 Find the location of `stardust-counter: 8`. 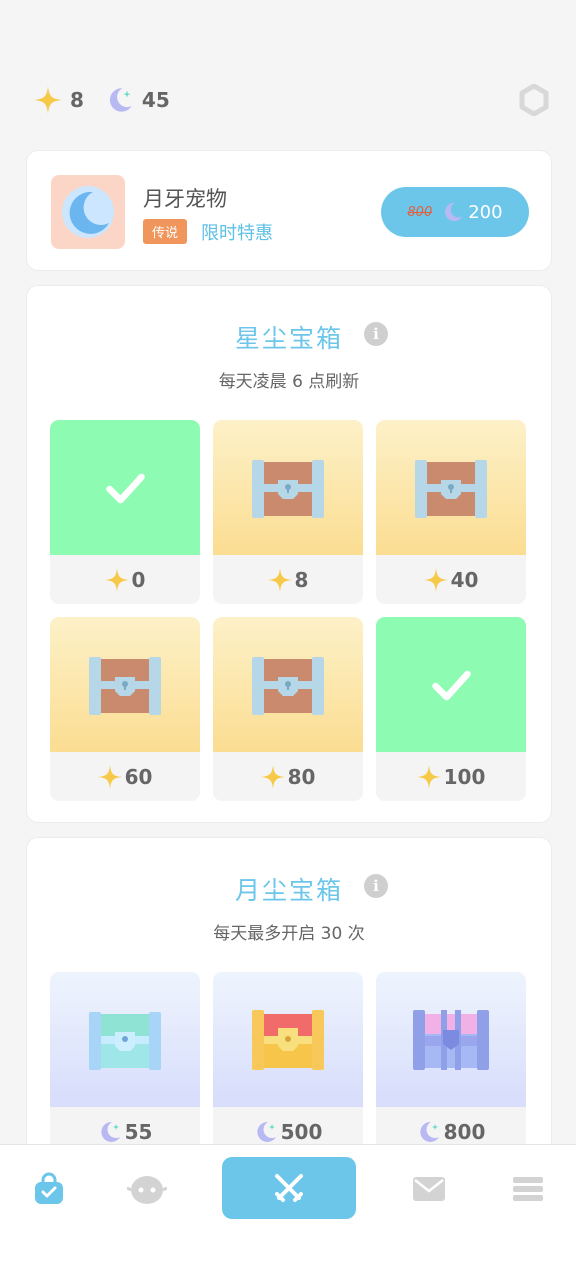

stardust-counter: 8 is located at coordinates (59, 100).